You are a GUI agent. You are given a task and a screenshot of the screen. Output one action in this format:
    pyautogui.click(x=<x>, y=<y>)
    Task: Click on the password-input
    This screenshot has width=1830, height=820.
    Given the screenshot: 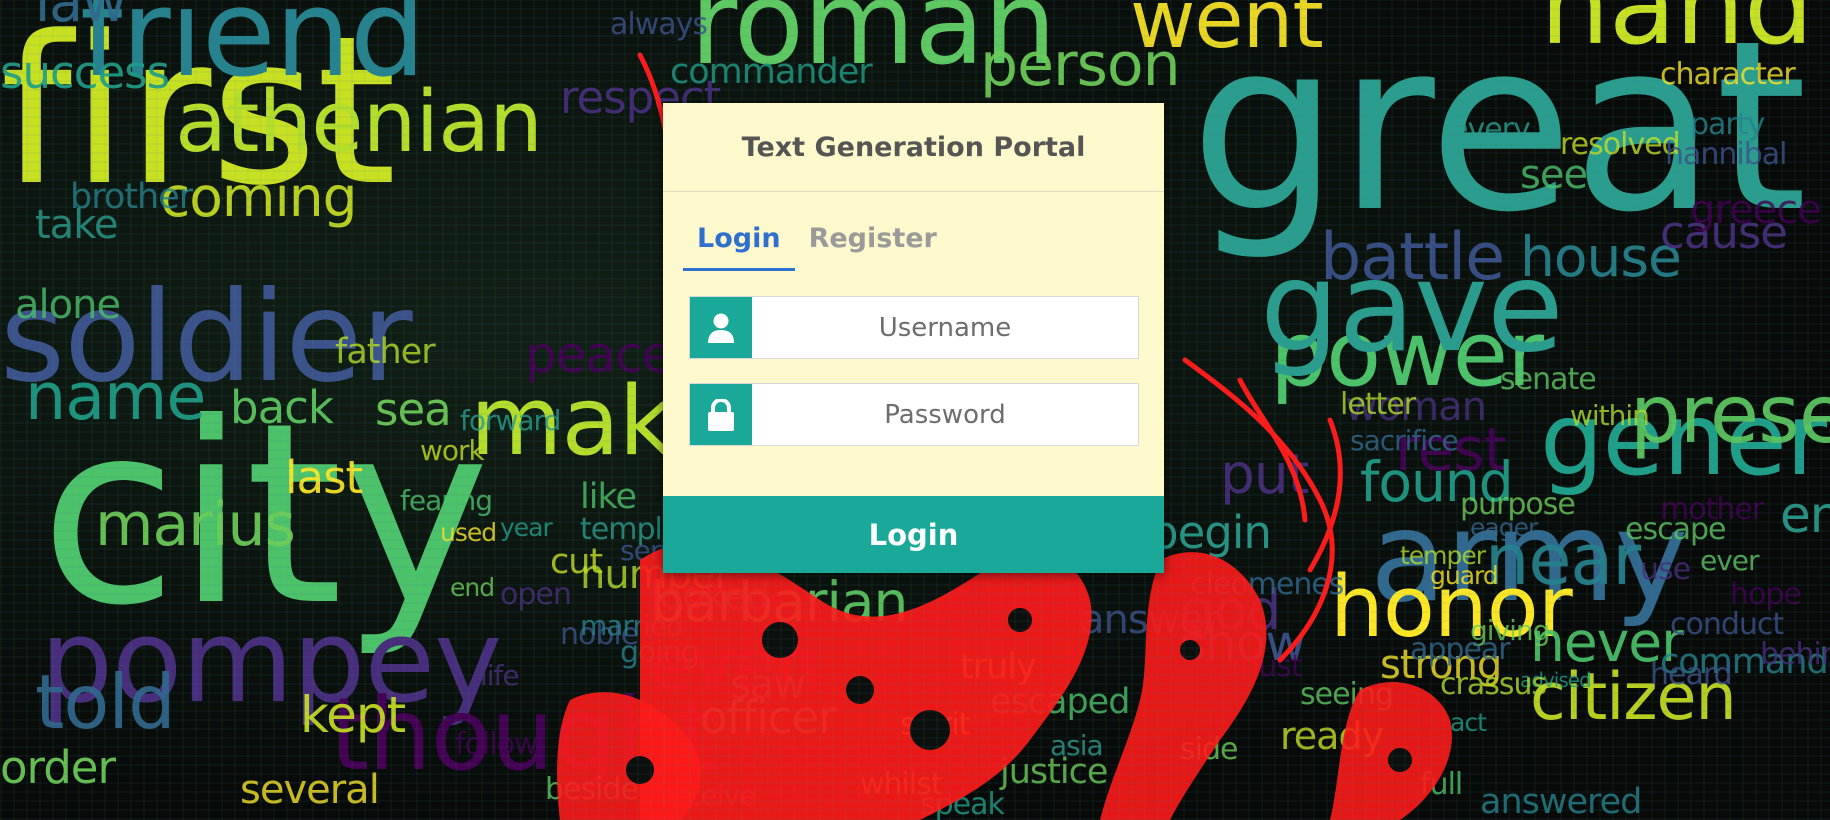 What is the action you would take?
    pyautogui.click(x=945, y=414)
    